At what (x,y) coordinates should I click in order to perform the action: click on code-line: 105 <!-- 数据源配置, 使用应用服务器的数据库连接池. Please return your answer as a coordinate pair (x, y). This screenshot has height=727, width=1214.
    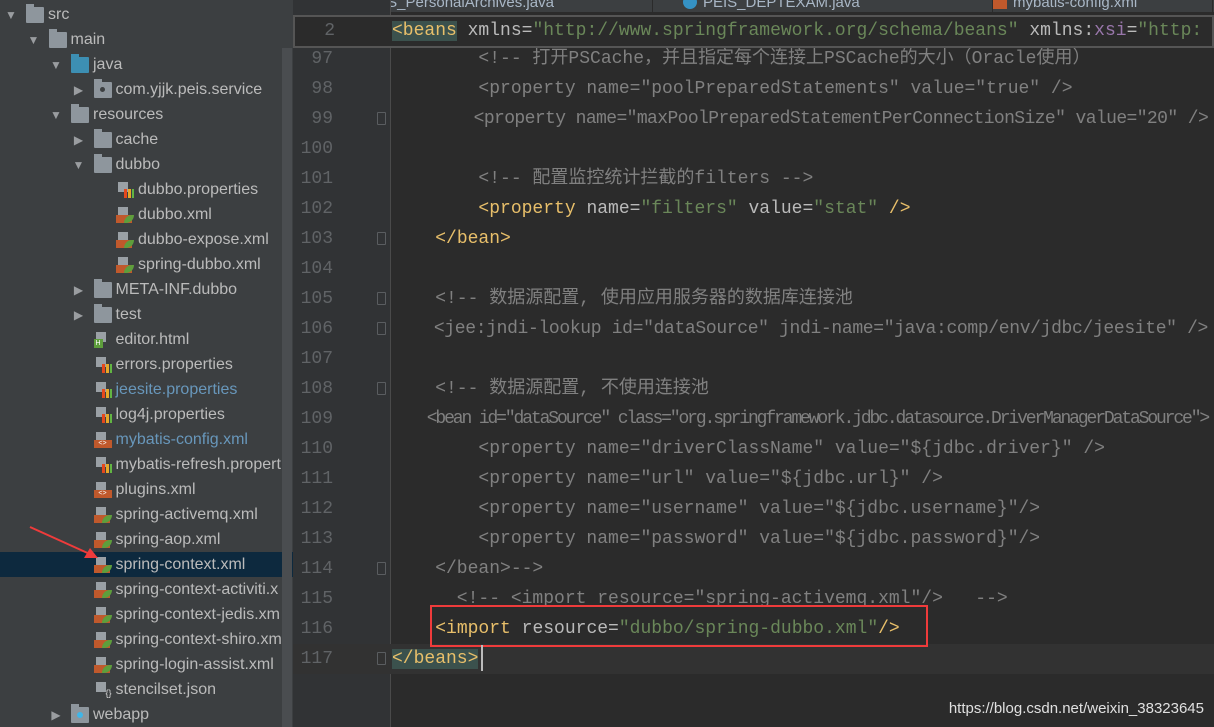
    Looking at the image, I should click on (753, 299).